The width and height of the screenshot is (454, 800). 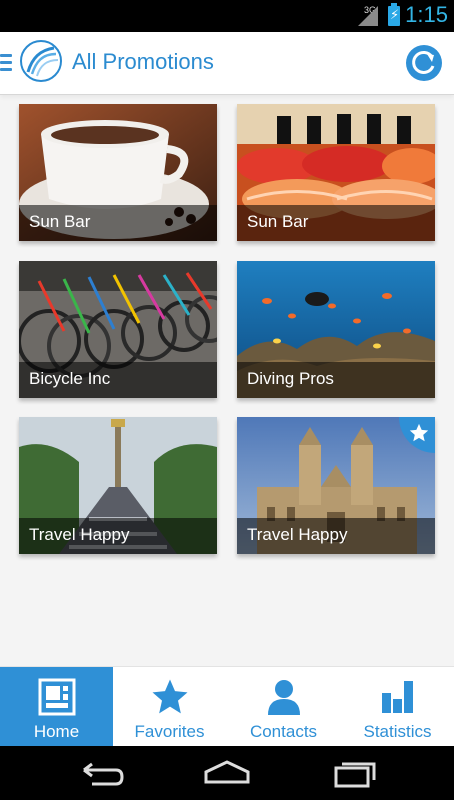 I want to click on bottom-nav: Home Favorites Contacts Statistics, so click(x=227, y=706).